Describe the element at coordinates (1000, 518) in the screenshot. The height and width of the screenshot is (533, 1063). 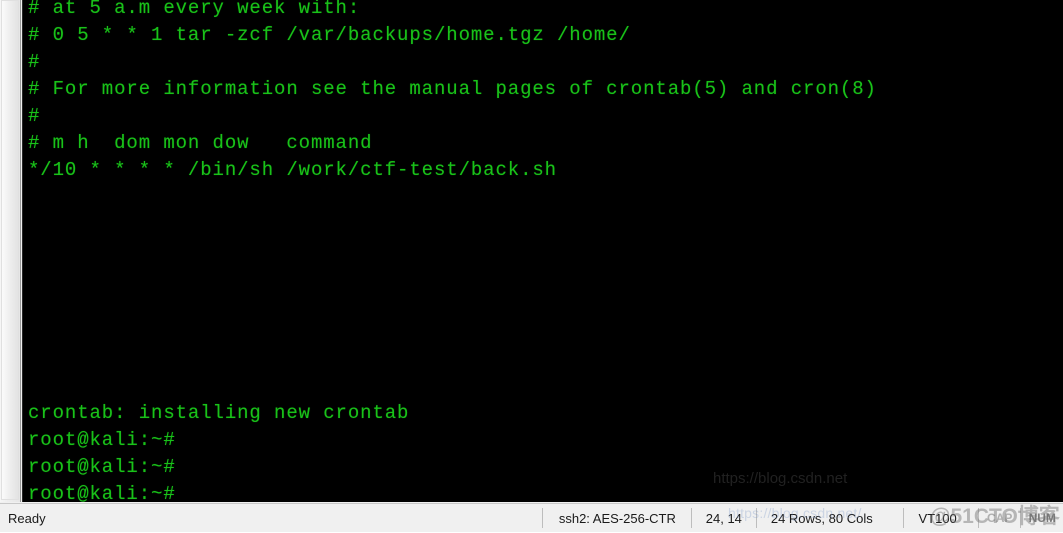
I see `status-caps-indicator: CAP` at that location.